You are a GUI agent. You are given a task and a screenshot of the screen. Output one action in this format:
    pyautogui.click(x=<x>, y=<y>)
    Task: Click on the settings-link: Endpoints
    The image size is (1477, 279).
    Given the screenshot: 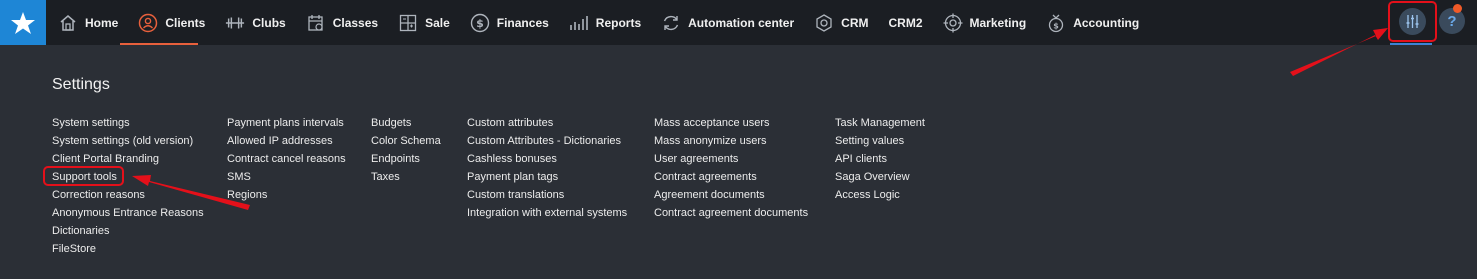 What is the action you would take?
    pyautogui.click(x=406, y=159)
    